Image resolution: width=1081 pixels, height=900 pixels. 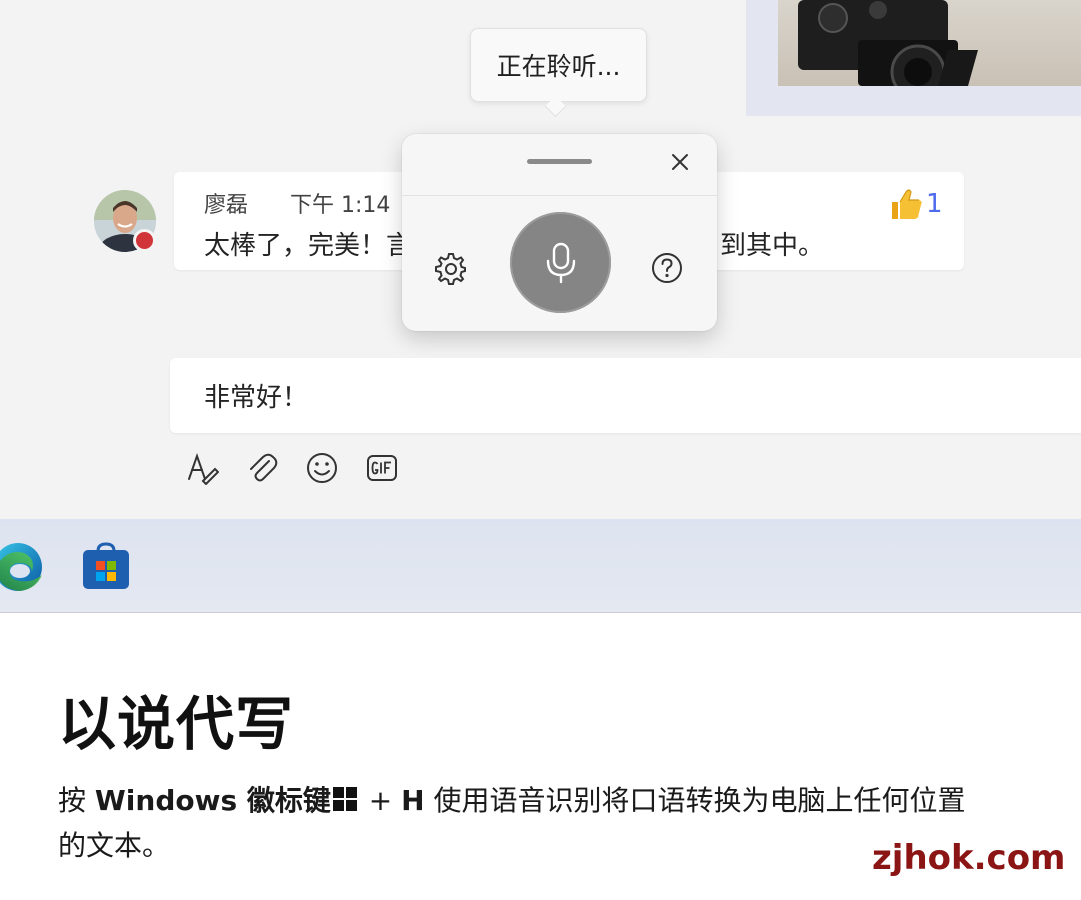 What do you see at coordinates (907, 204) in the screenshot?
I see `thumbs-up-icon` at bounding box center [907, 204].